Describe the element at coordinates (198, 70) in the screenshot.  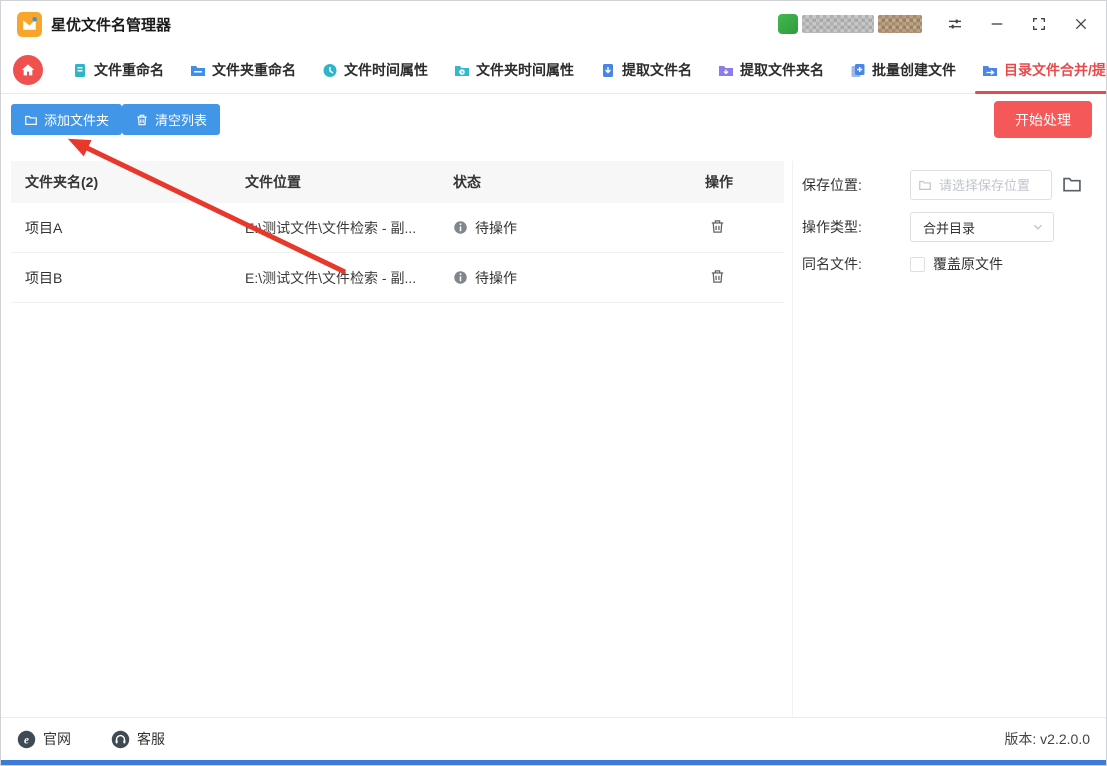
I see `folder-rename-icon` at that location.